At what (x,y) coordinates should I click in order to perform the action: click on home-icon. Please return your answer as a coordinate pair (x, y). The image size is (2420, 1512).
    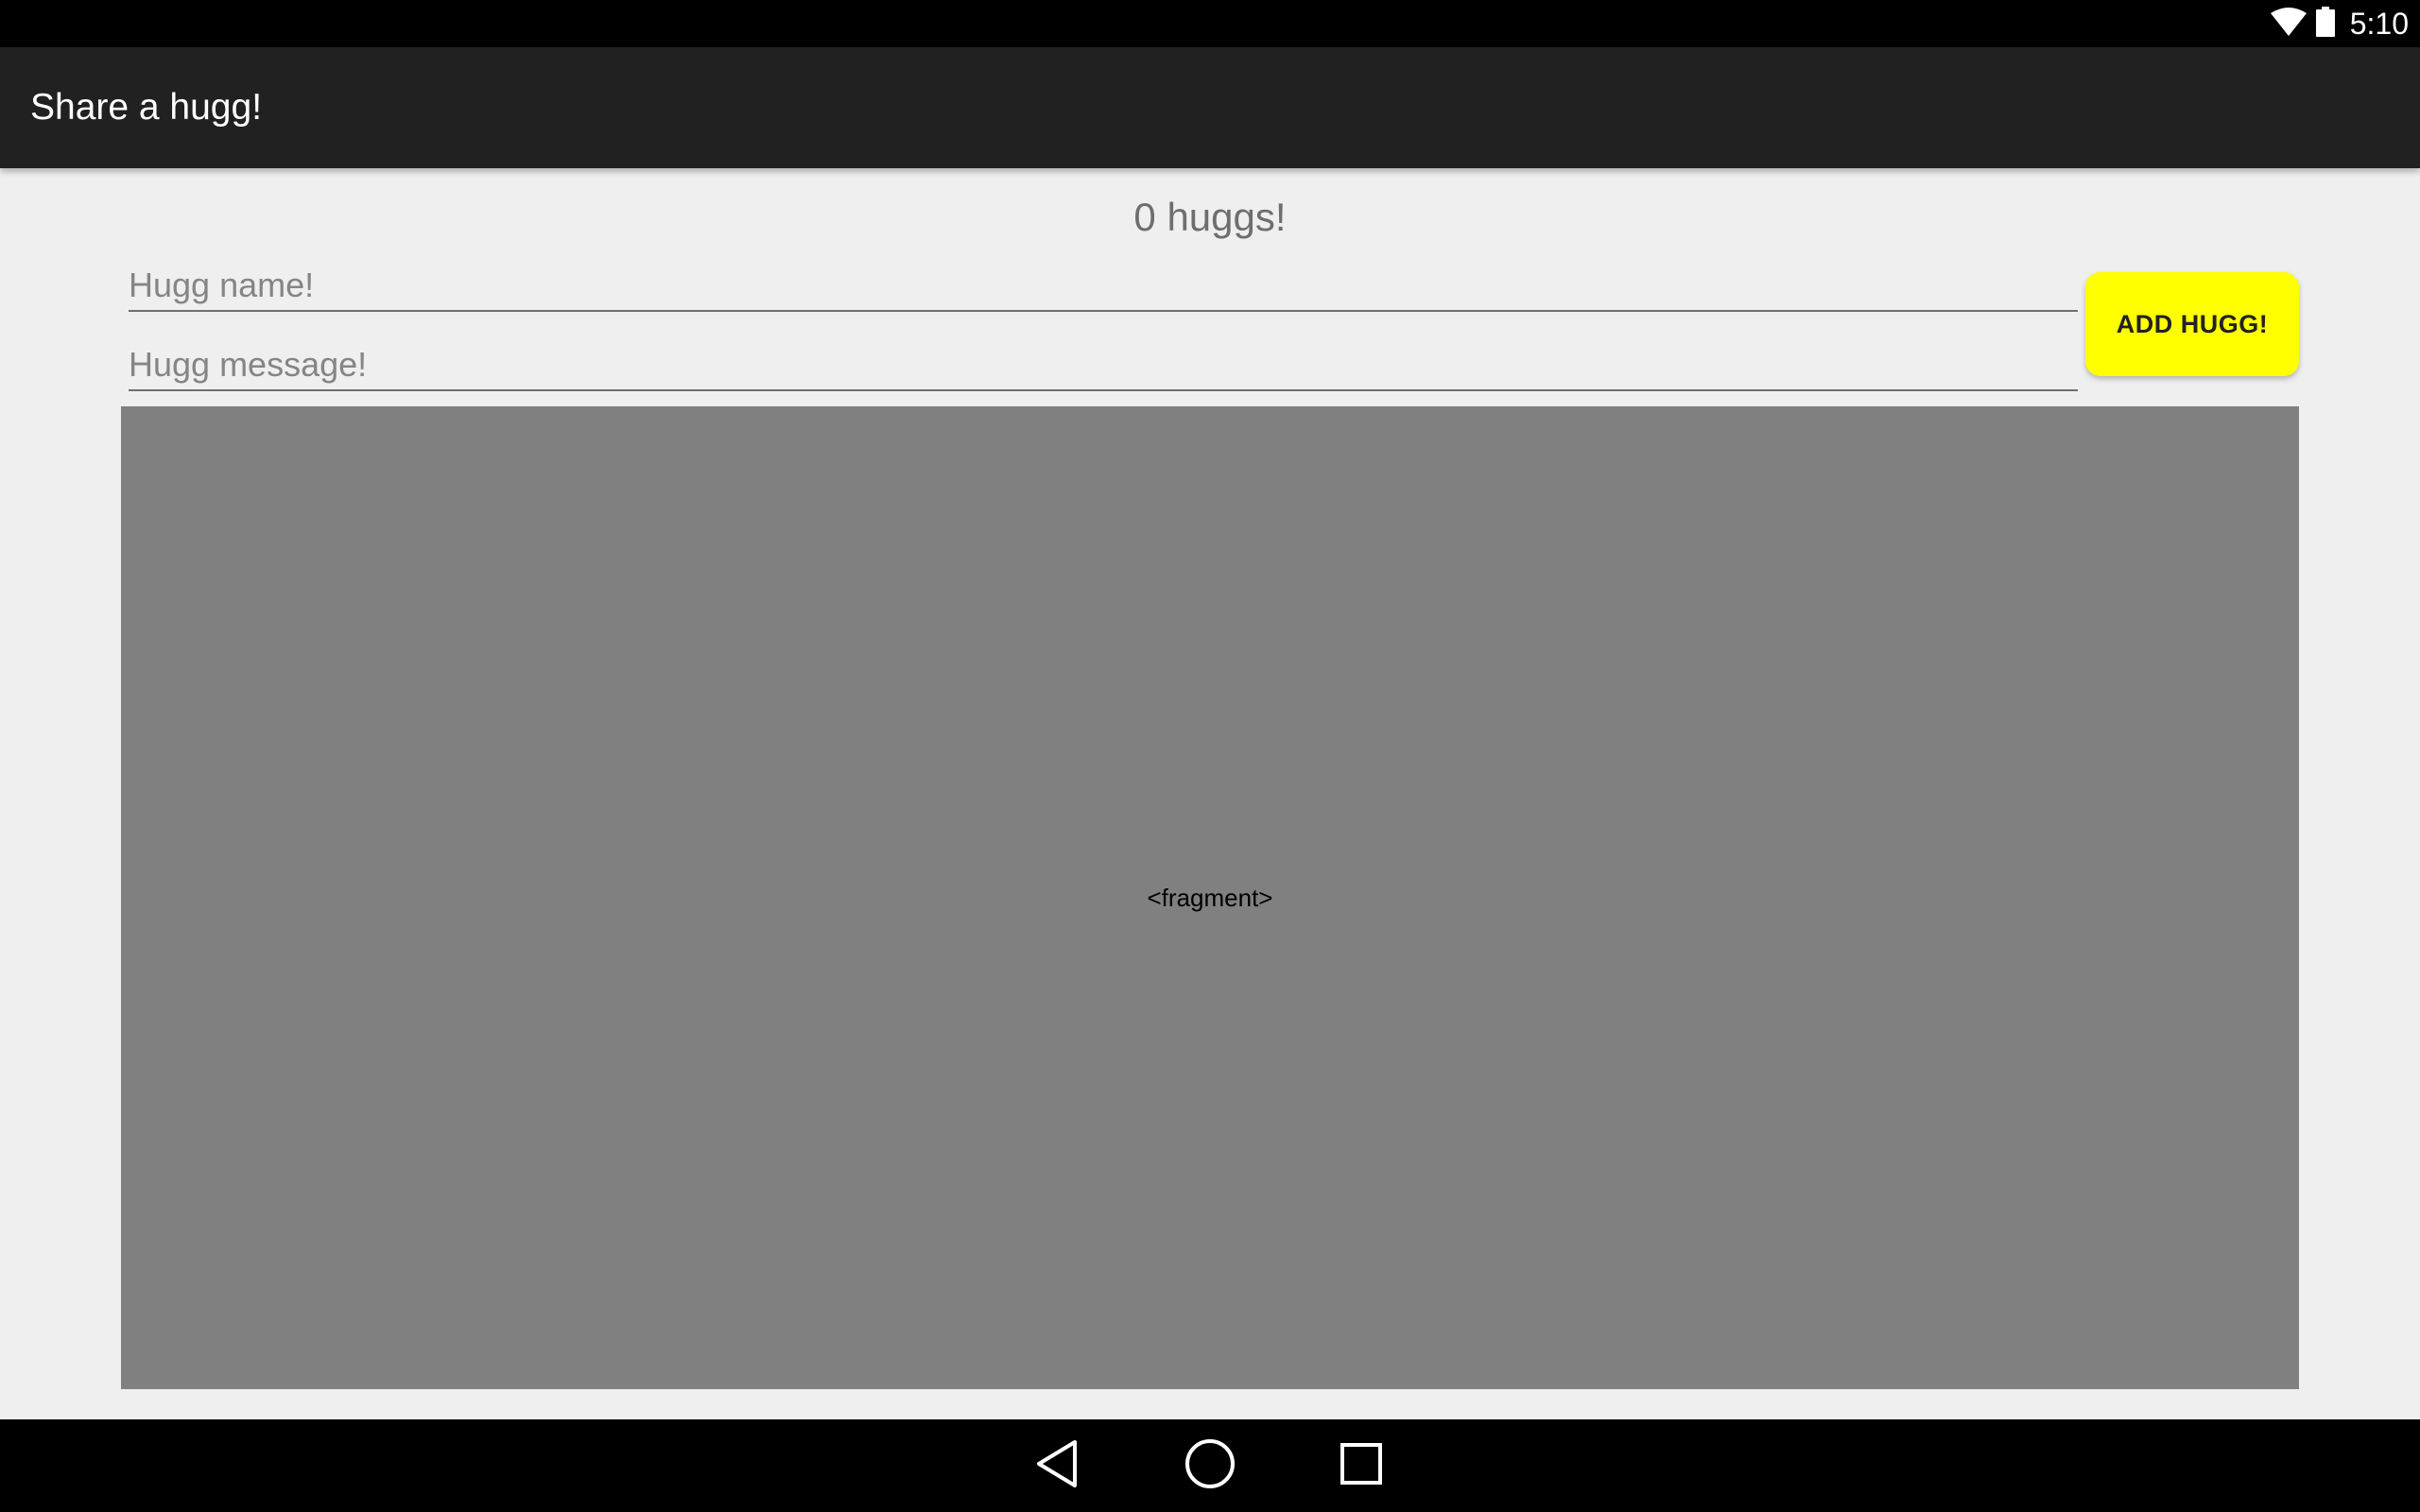
    Looking at the image, I should click on (1210, 1466).